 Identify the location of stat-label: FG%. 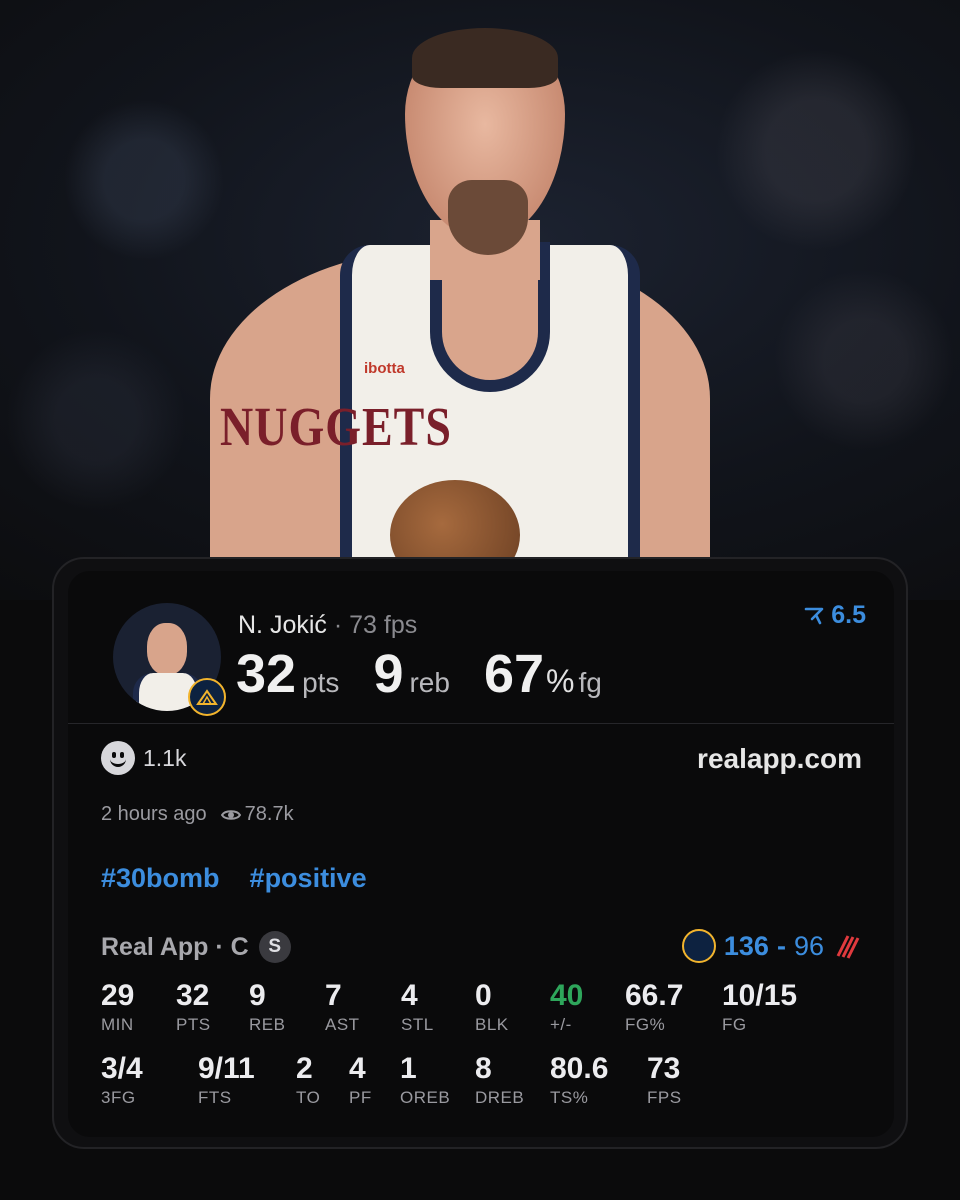
(645, 1024).